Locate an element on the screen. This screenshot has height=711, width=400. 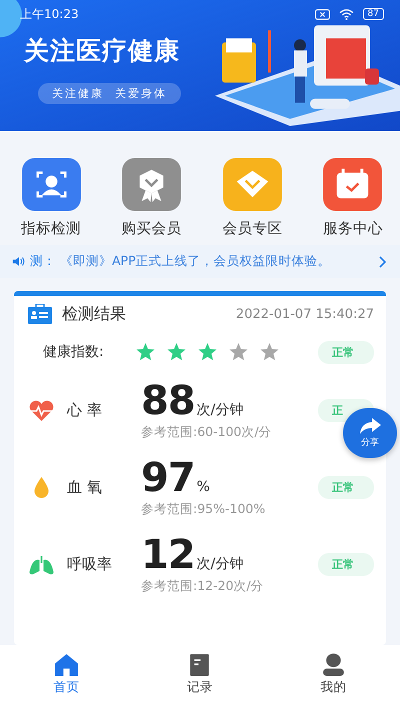
announcement-text: 《即测》APP正式上线了，会员权益限时体验。 is located at coordinates (196, 261).